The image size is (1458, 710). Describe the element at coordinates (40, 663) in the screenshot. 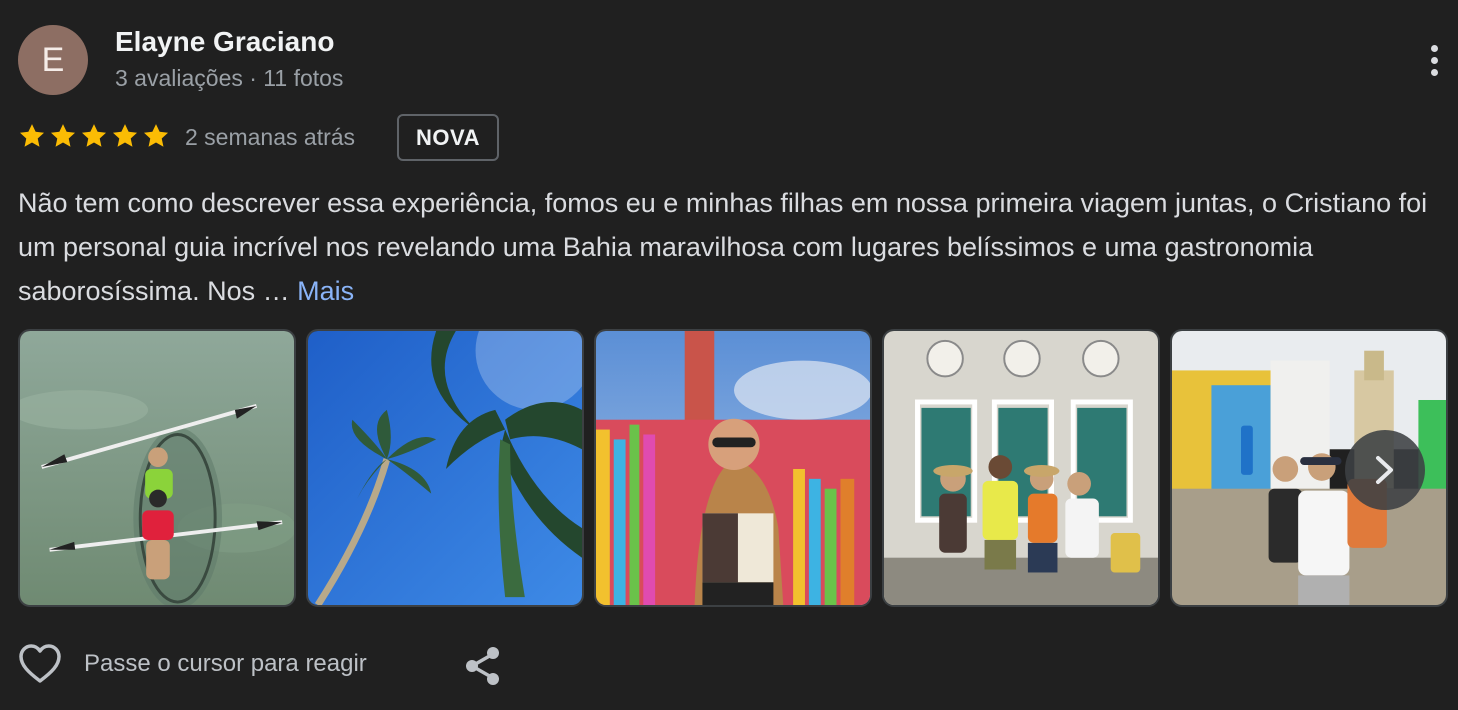

I see `heart-icon` at that location.